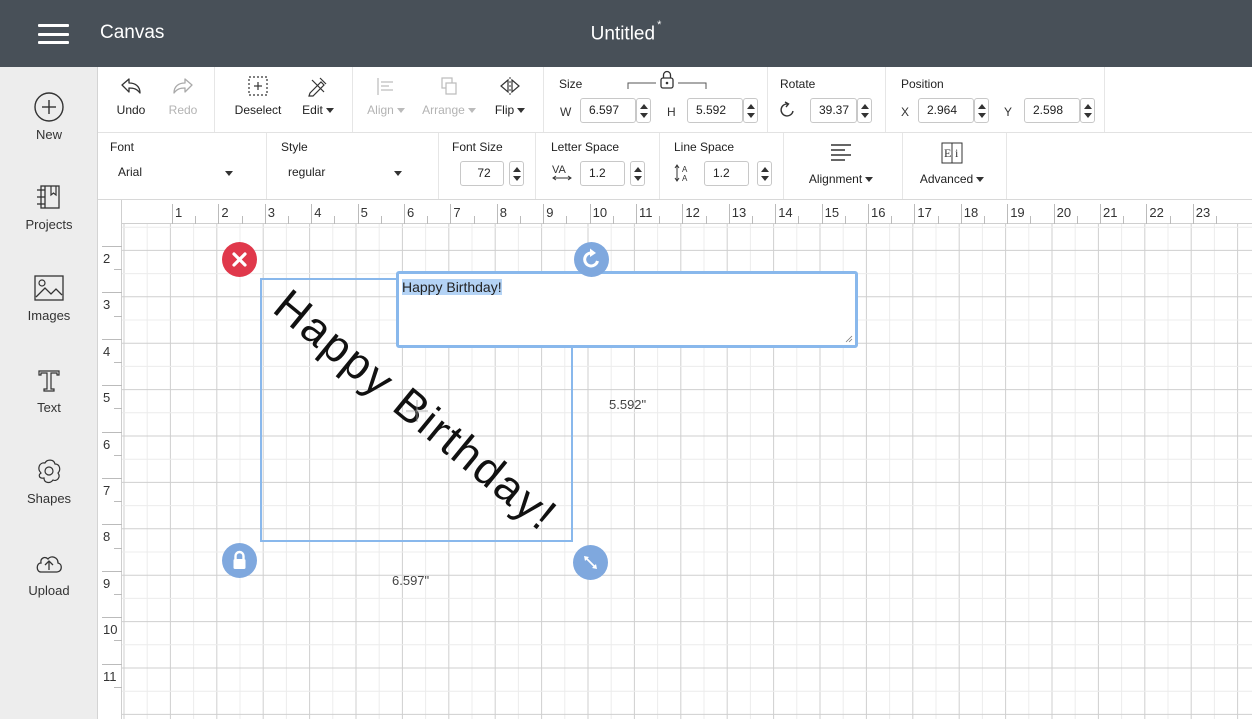  I want to click on letter-space-input: 1.2, so click(602, 173).